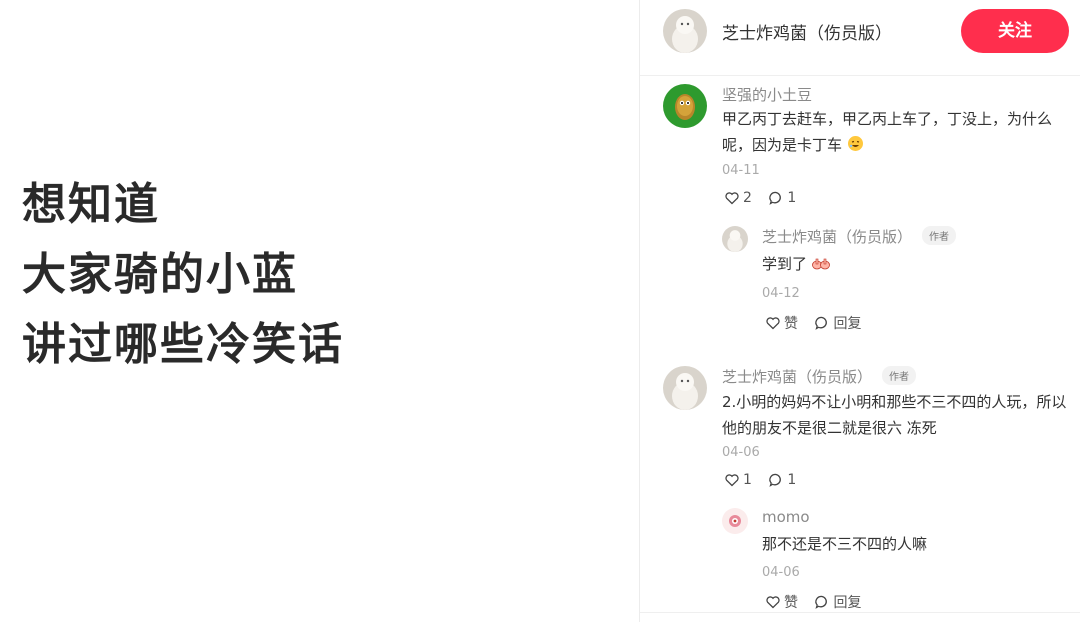 This screenshot has width=1080, height=622. Describe the element at coordinates (685, 31) in the screenshot. I see `author-avatar` at that location.